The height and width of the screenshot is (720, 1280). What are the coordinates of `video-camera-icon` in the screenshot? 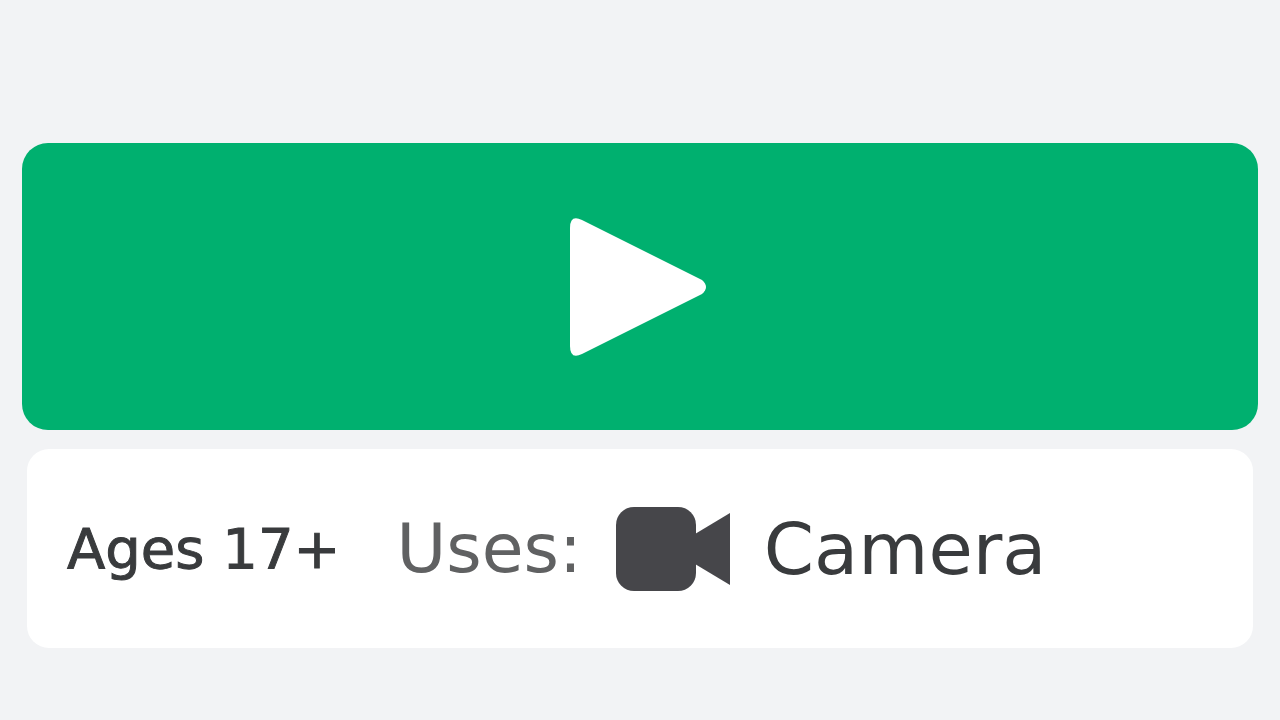 It's located at (672, 548).